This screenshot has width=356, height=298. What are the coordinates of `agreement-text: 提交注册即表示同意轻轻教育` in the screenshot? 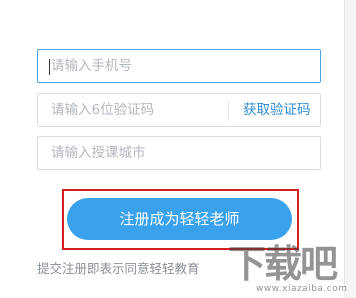 It's located at (118, 268).